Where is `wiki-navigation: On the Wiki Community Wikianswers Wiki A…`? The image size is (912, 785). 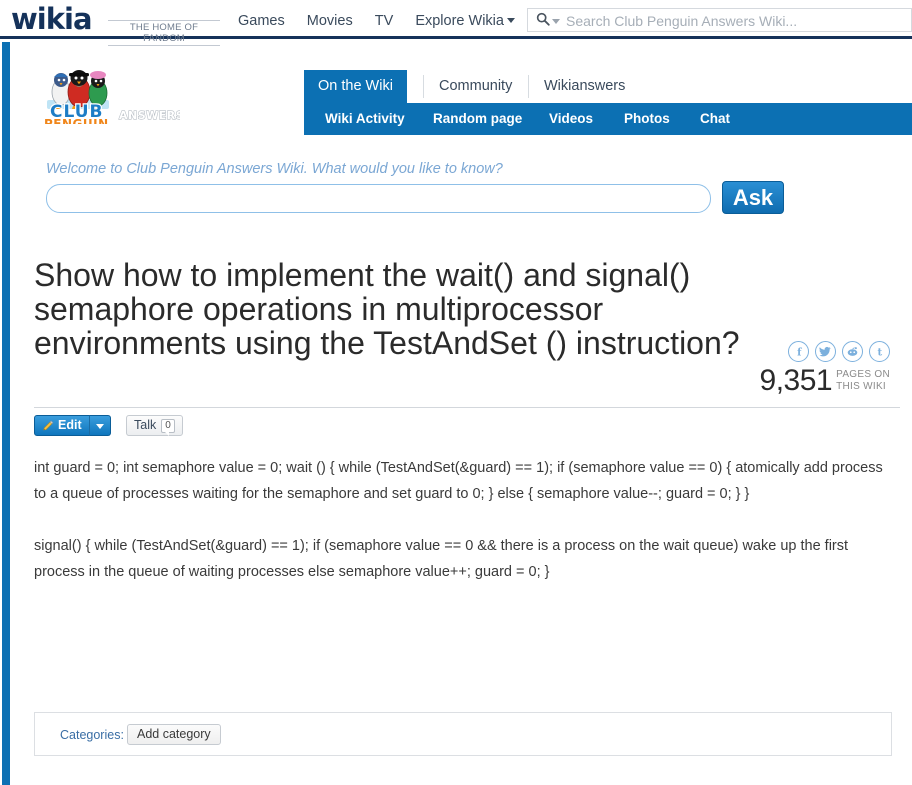
wiki-navigation: On the Wiki Community Wikianswers Wiki A… is located at coordinates (608, 102).